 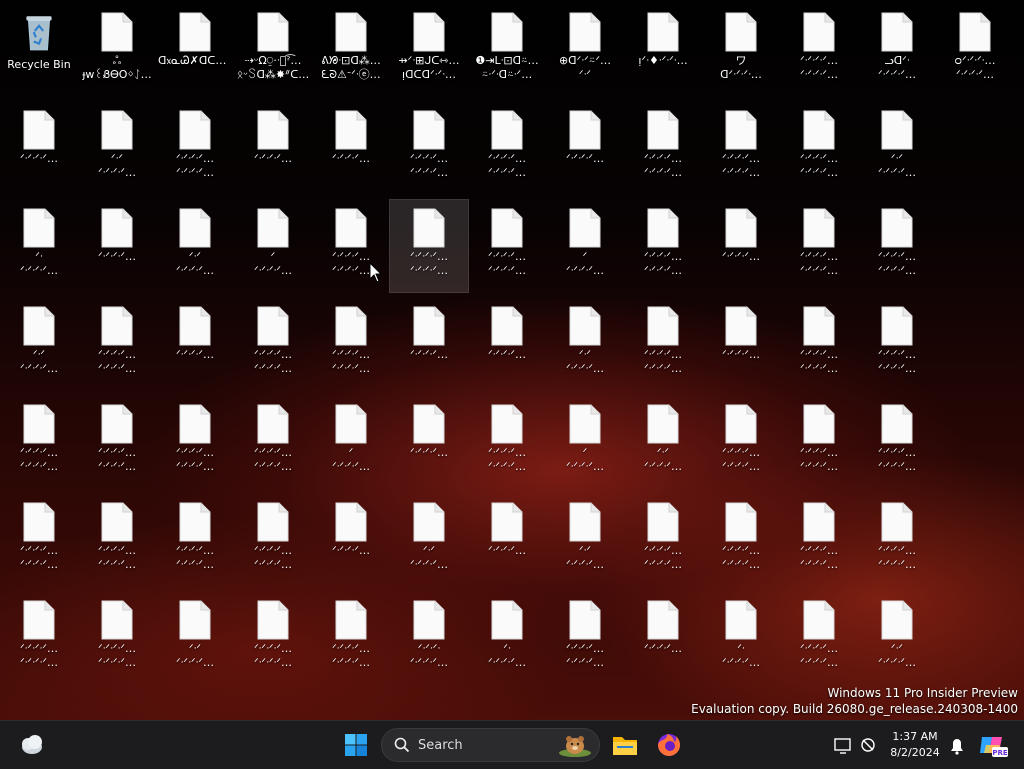 I want to click on desktop-file-icon: ⊕ᗡᐟᐧᐟ⍨ᐟ… ᐟᐧᐟ, so click(x=585, y=50).